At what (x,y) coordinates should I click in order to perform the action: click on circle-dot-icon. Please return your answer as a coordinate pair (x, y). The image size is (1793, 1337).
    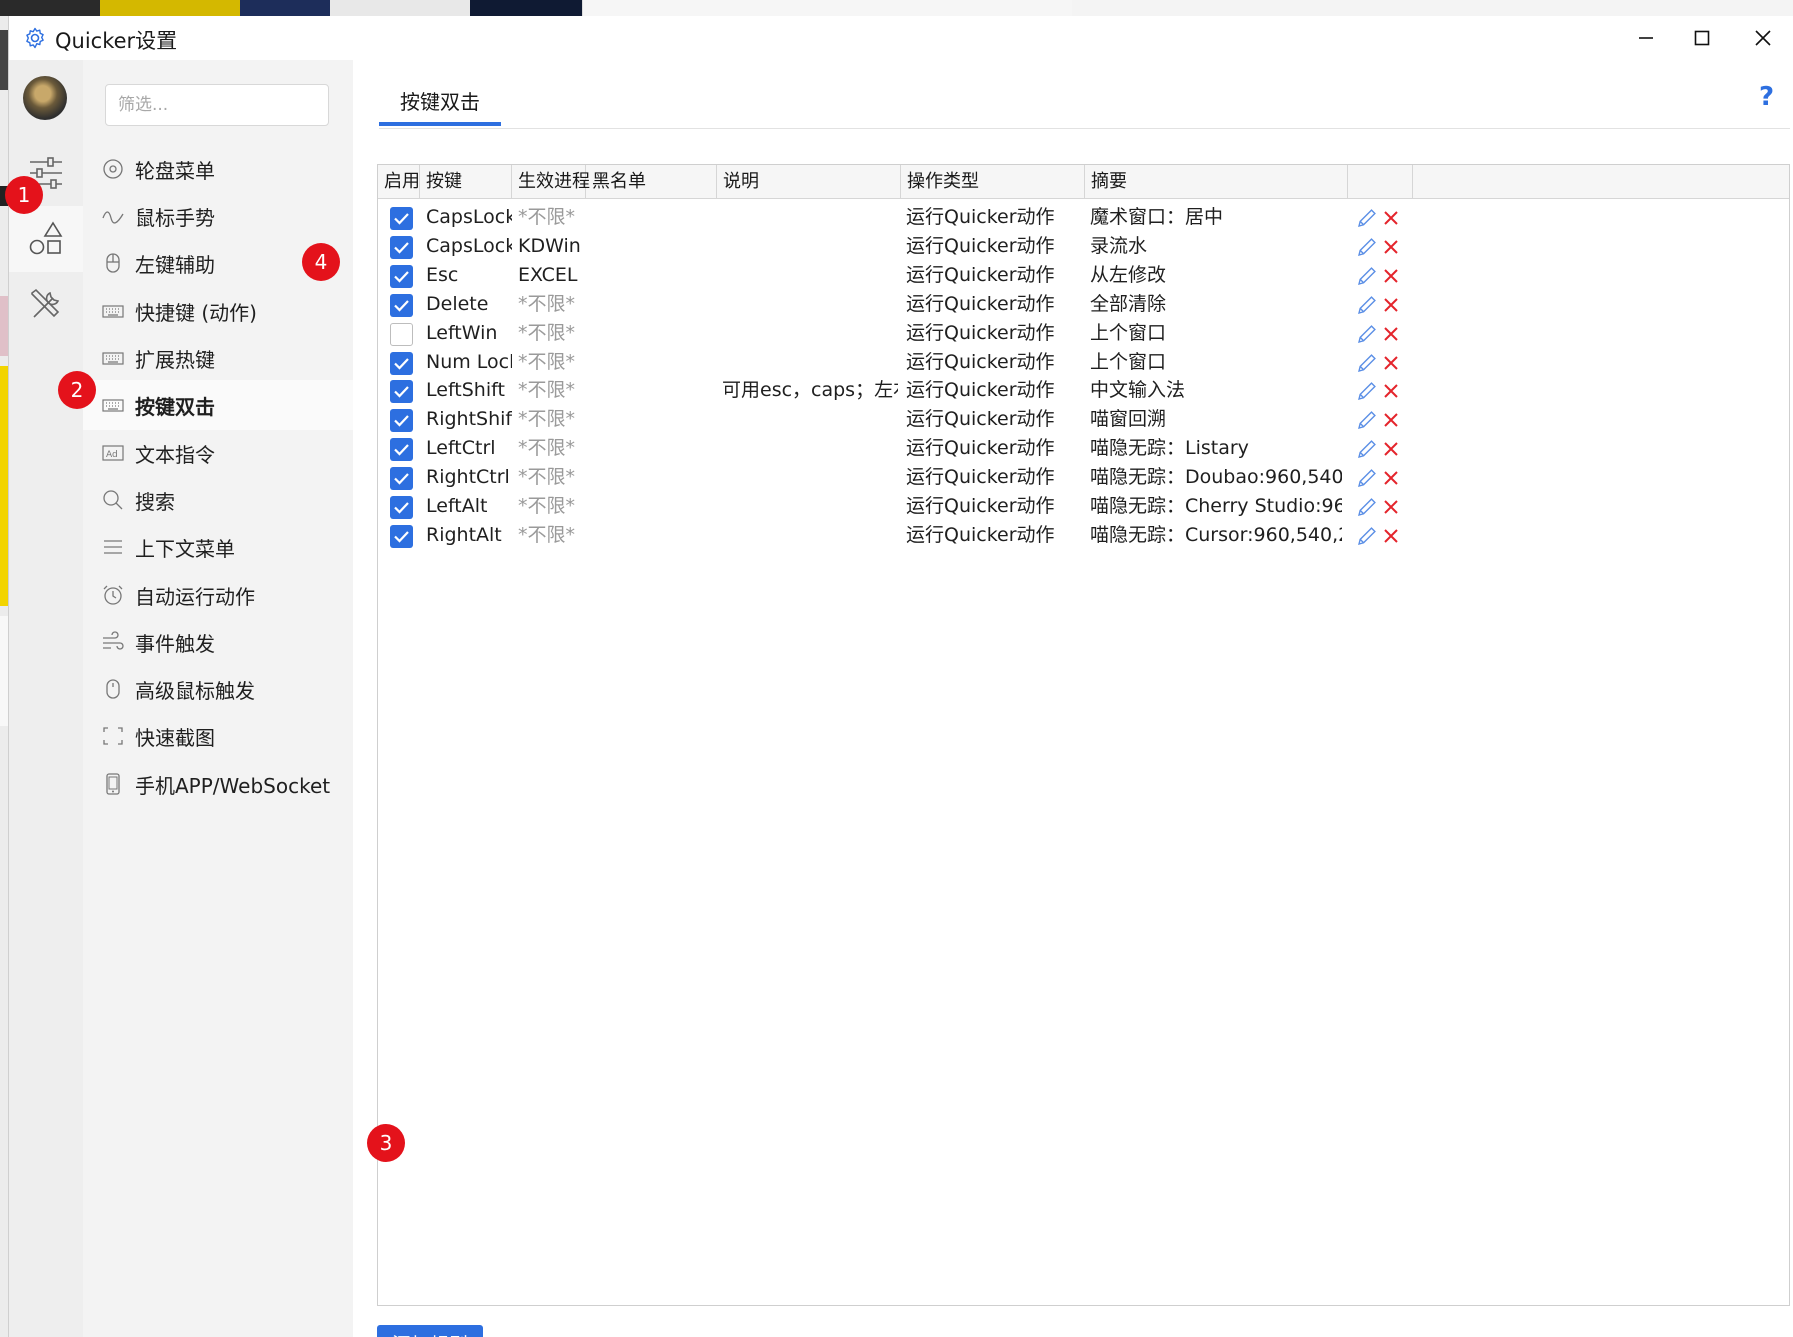
    Looking at the image, I should click on (113, 169).